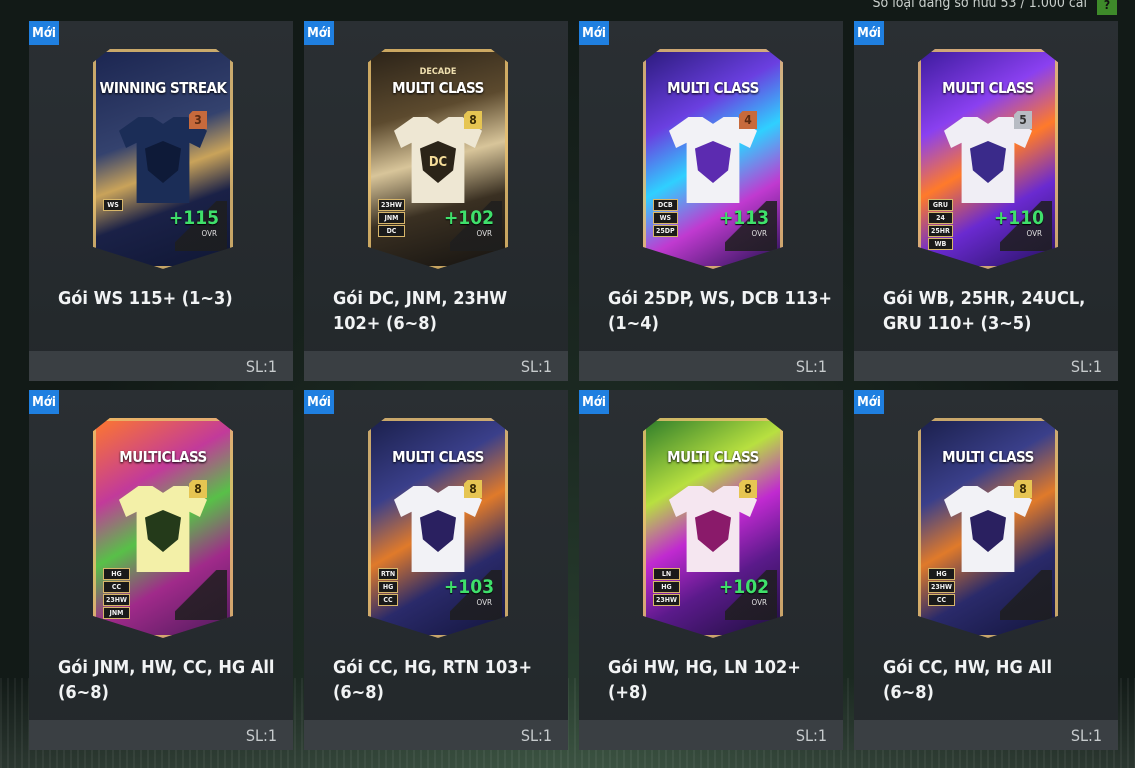 The height and width of the screenshot is (768, 1135). What do you see at coordinates (438, 162) in the screenshot?
I see `crest-text: DC` at bounding box center [438, 162].